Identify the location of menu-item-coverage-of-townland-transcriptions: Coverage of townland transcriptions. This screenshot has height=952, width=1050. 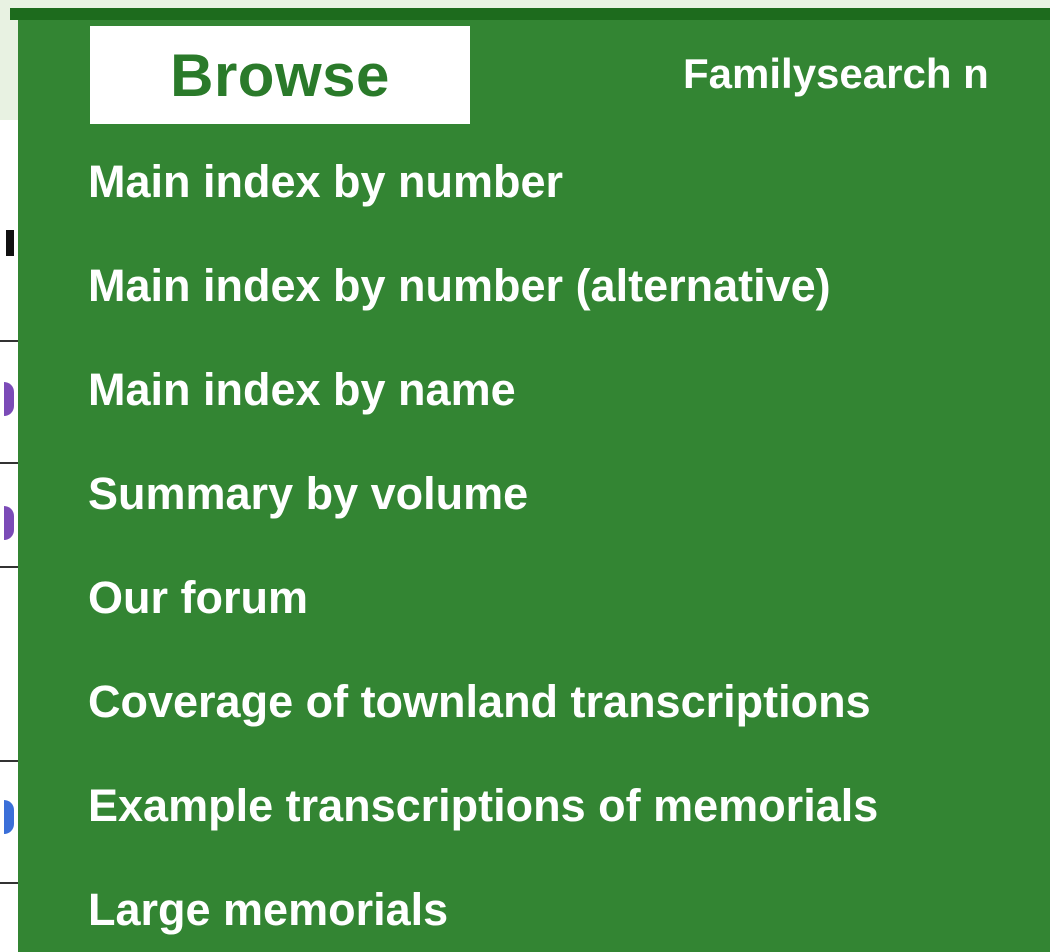
(483, 718).